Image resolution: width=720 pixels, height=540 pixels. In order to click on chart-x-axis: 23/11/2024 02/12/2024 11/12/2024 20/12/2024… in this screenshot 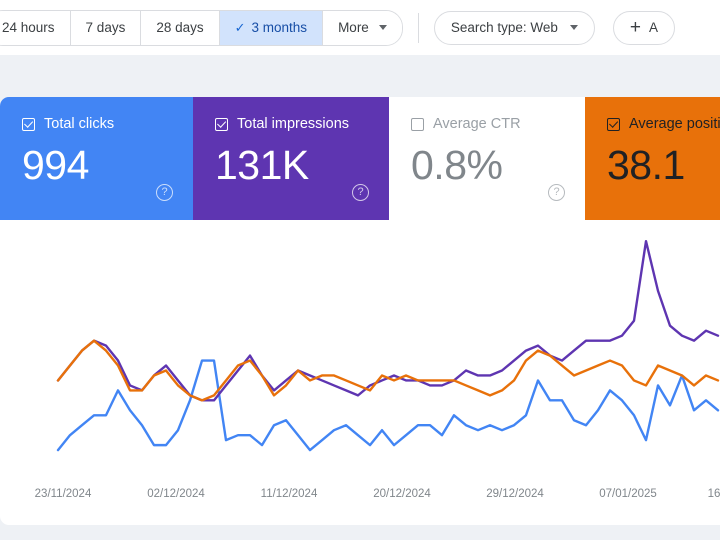, I will do `click(360, 498)`.